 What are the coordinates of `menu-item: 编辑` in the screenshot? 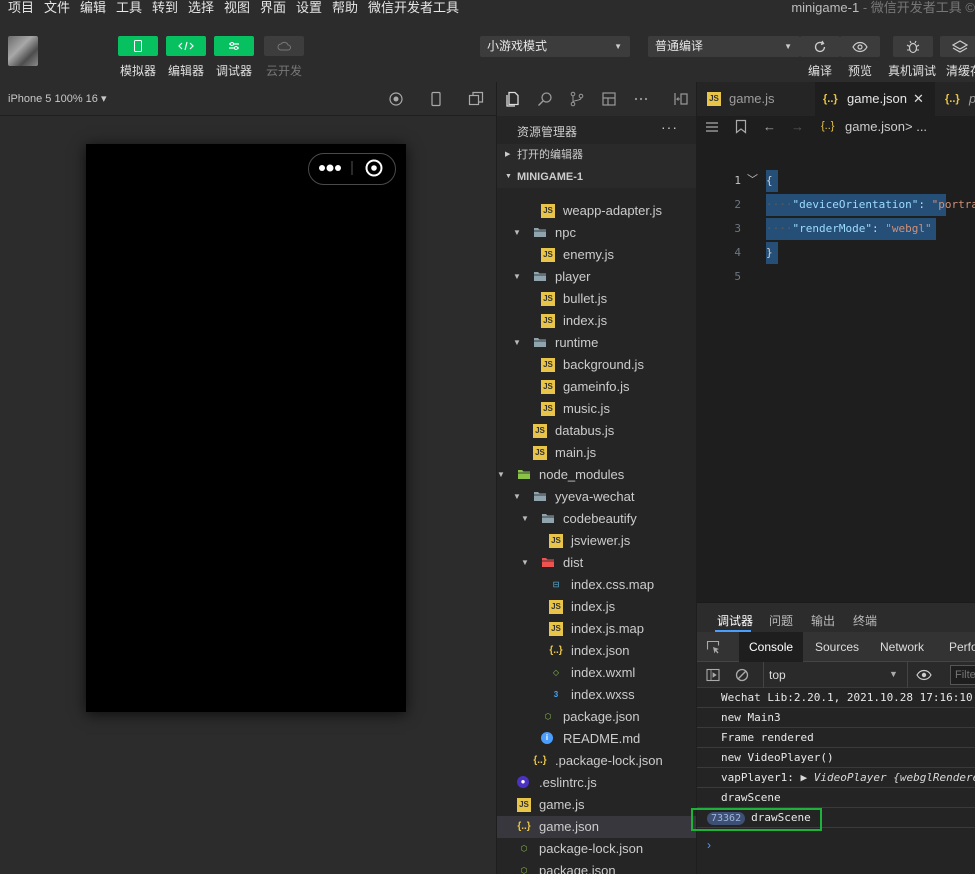 It's located at (93, 7).